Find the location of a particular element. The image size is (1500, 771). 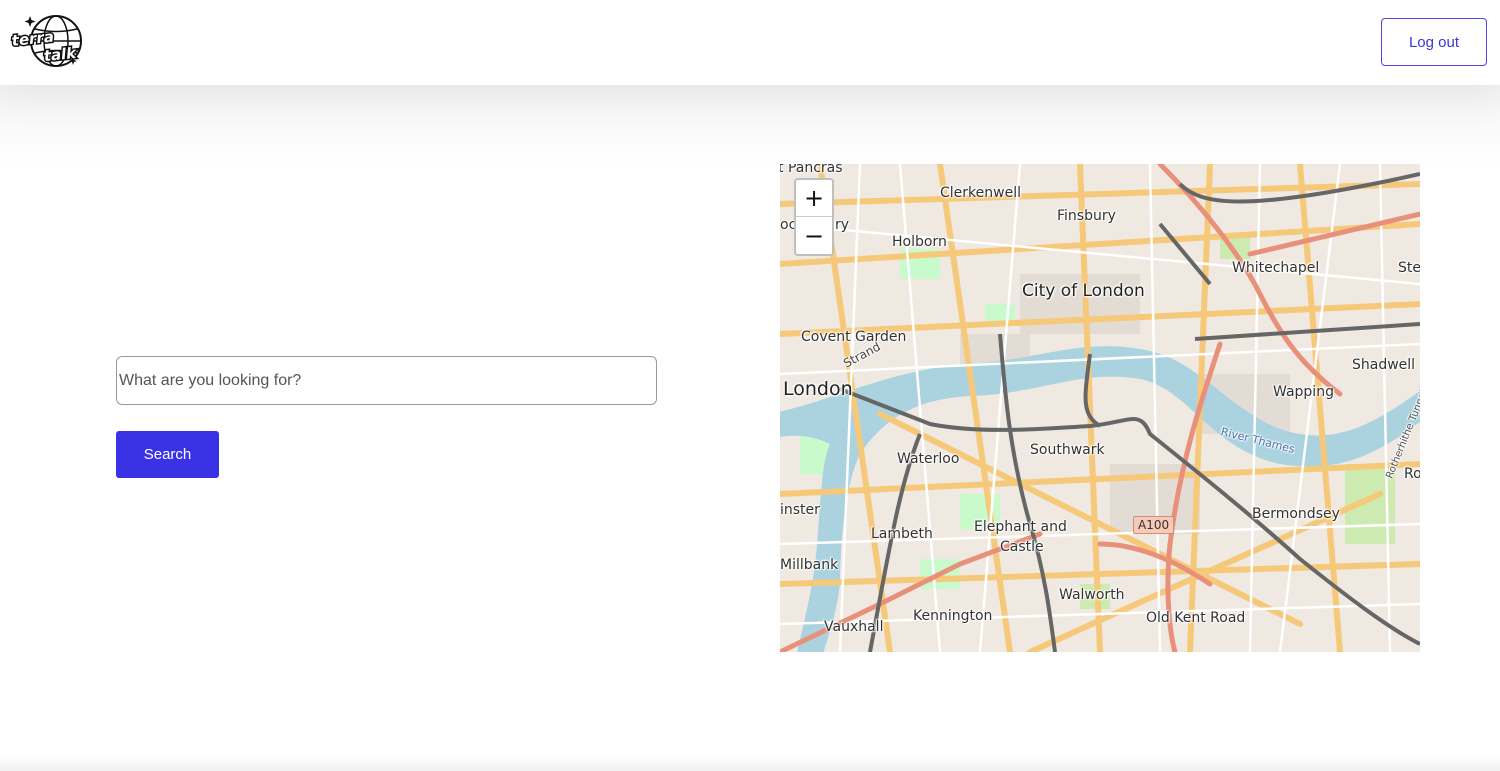

map-label-lambeth: Lambeth is located at coordinates (902, 534).